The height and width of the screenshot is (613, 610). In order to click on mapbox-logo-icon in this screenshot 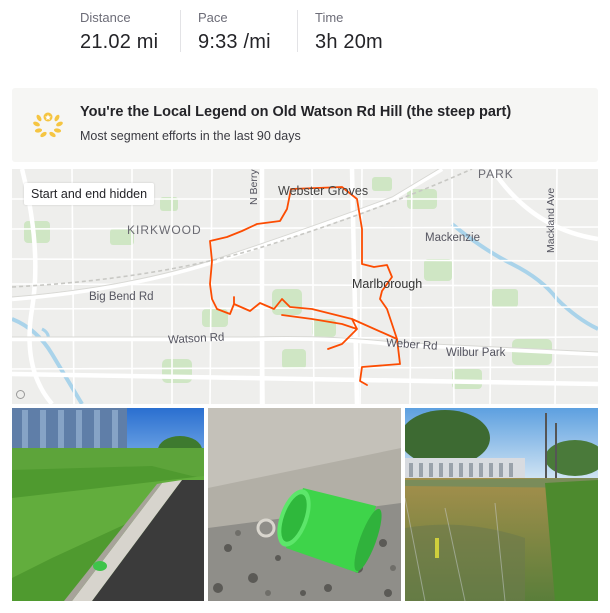, I will do `click(20, 394)`.